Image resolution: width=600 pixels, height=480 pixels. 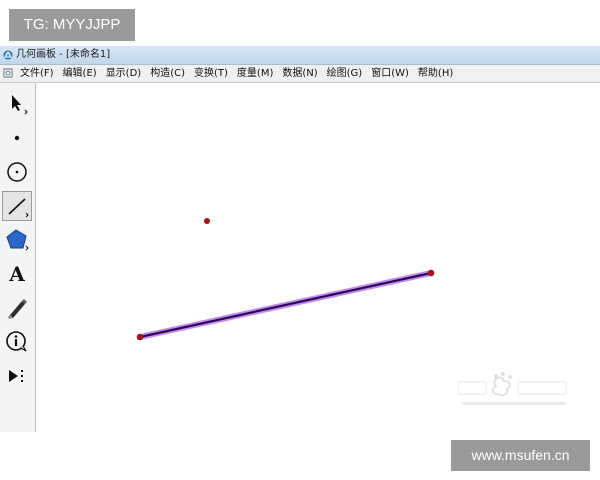 I want to click on sketchpad-logo-icon, so click(x=8, y=55).